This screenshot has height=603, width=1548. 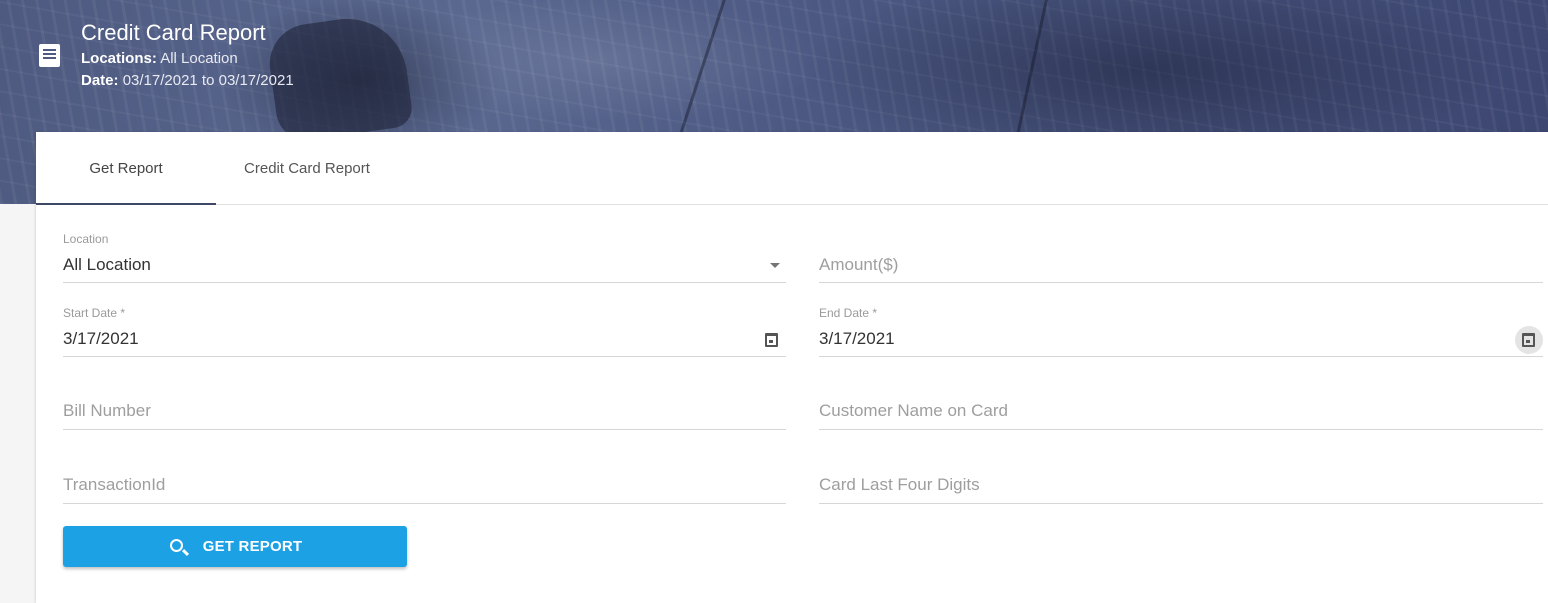 What do you see at coordinates (848, 313) in the screenshot?
I see `end-date-label: End Date *` at bounding box center [848, 313].